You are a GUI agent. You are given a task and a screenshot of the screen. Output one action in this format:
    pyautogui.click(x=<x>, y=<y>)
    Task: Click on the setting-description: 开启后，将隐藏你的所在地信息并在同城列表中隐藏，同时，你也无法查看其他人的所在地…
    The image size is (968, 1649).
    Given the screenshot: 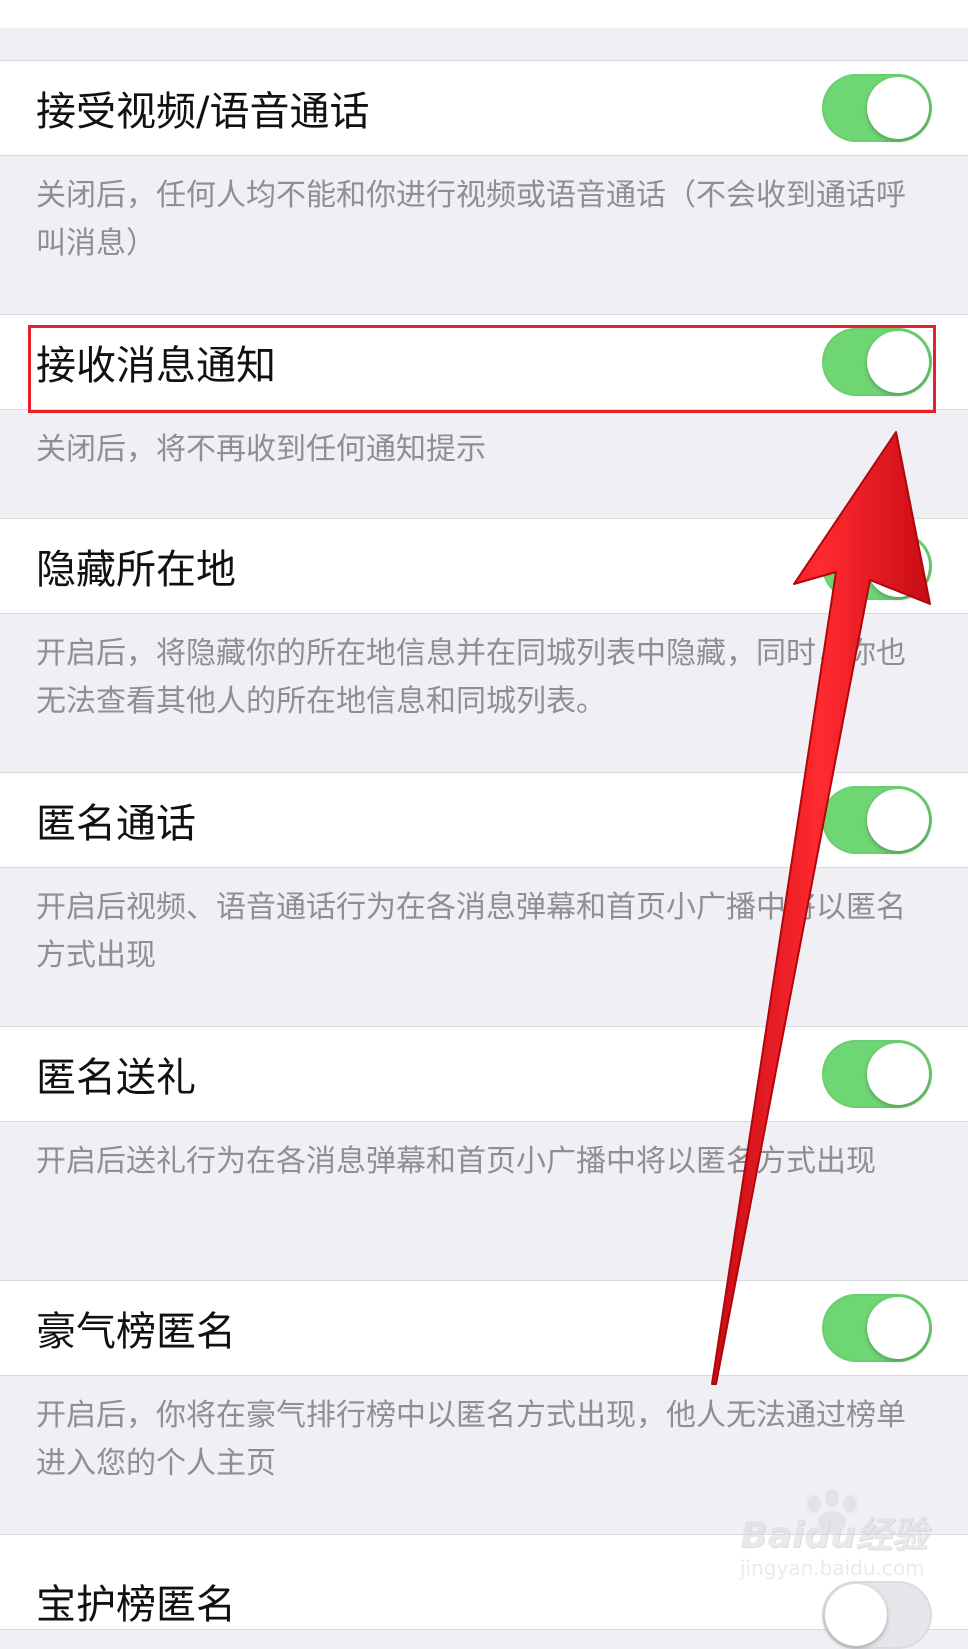 What is the action you would take?
    pyautogui.click(x=471, y=677)
    